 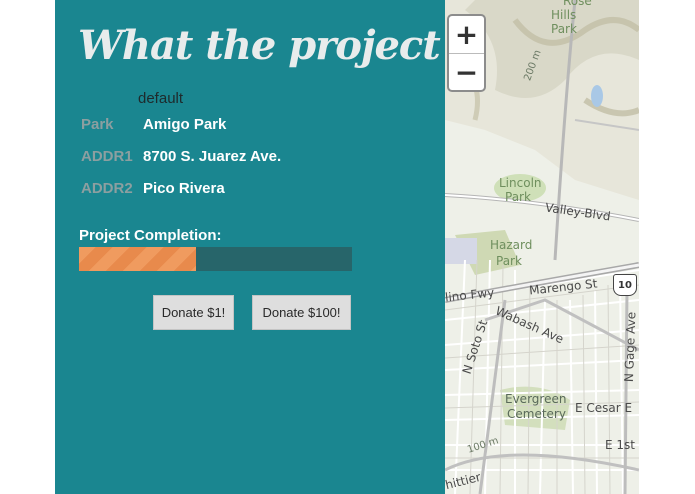 I want to click on completion-progress-bar, so click(x=215, y=259).